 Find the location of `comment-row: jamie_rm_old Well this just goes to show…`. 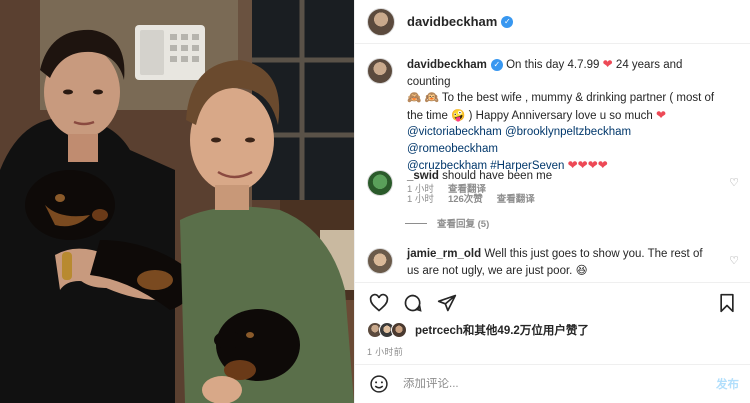

comment-row: jamie_rm_old Well this just goes to show… is located at coordinates (552, 262).